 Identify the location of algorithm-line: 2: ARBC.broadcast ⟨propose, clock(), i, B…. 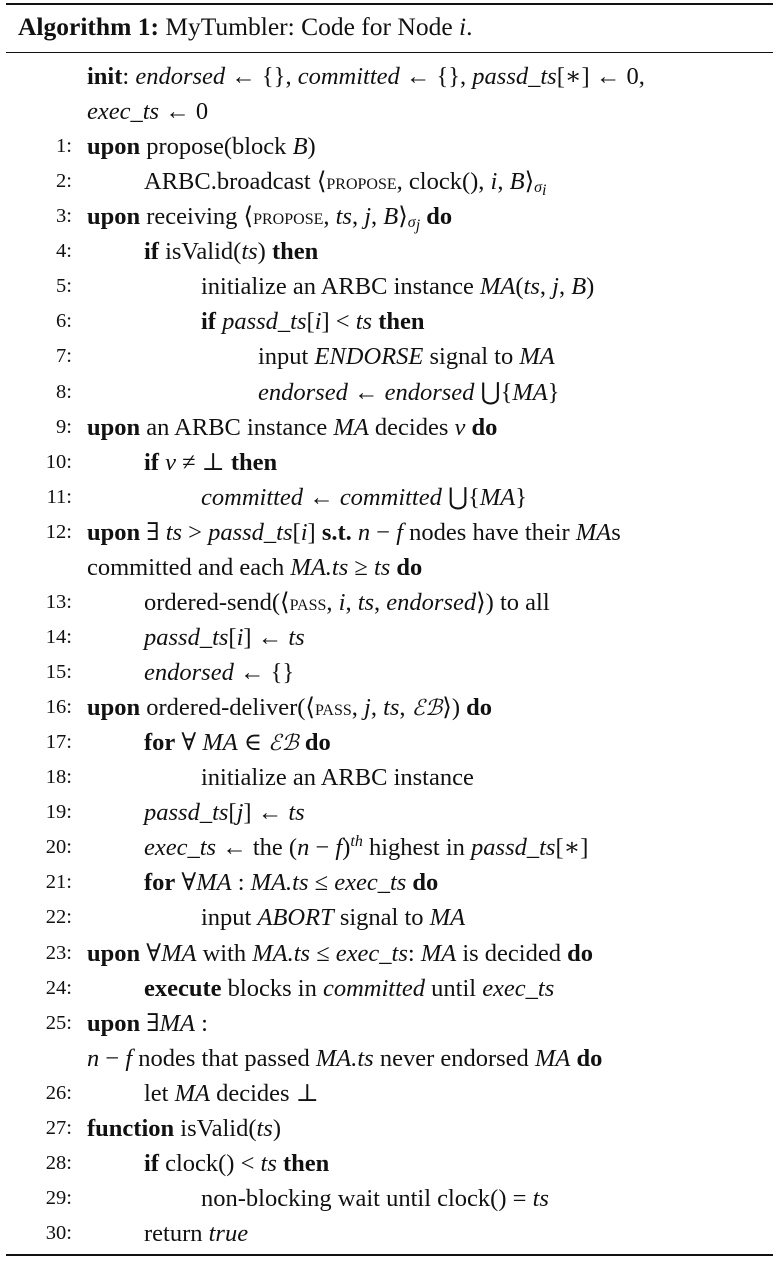
(389, 181).